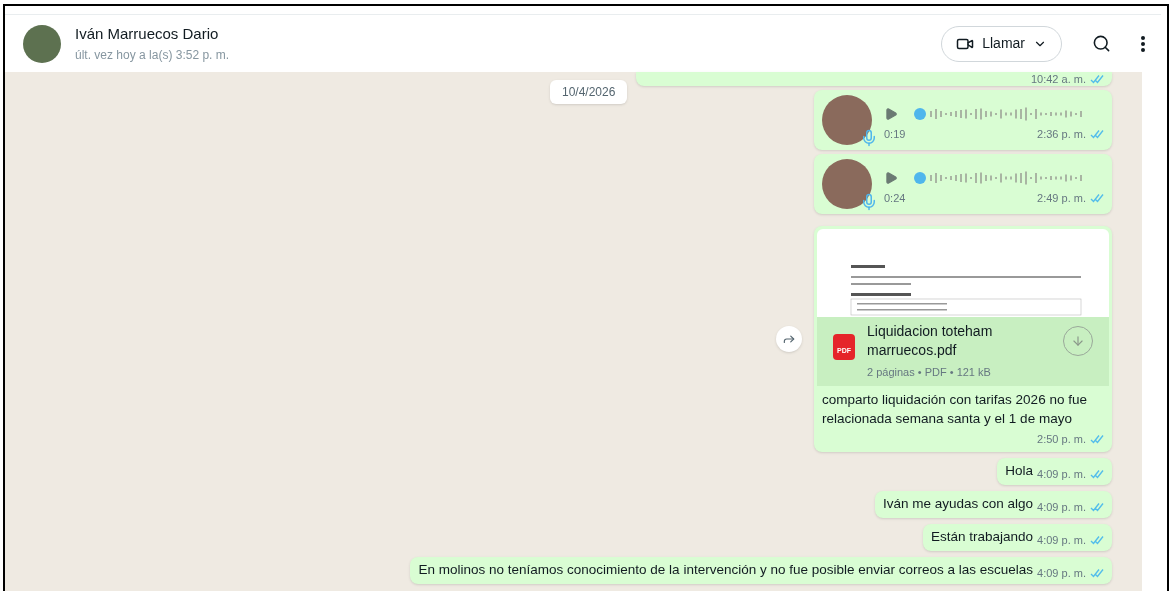 The image size is (1173, 591). I want to click on message-text: Están trabajando, so click(982, 537).